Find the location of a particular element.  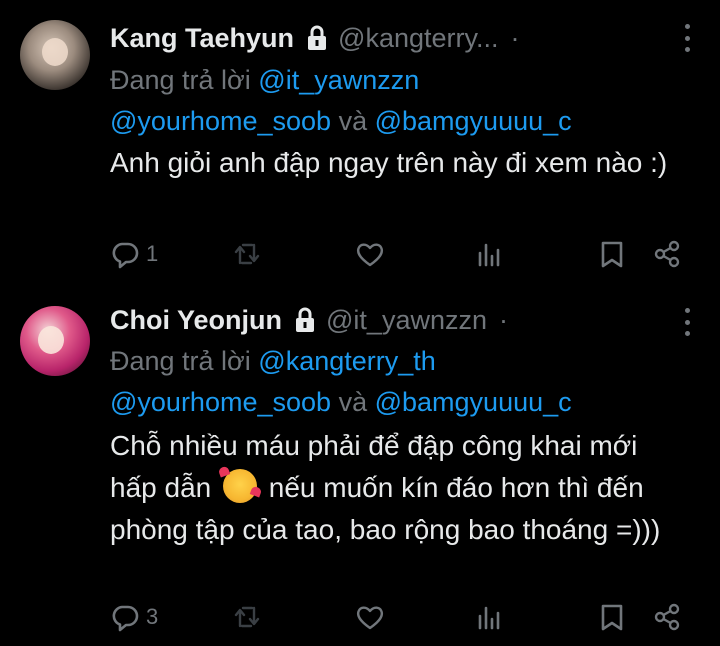

tweet-header: Choi Yeonjun @it_yawnzzn · is located at coordinates (390, 320).